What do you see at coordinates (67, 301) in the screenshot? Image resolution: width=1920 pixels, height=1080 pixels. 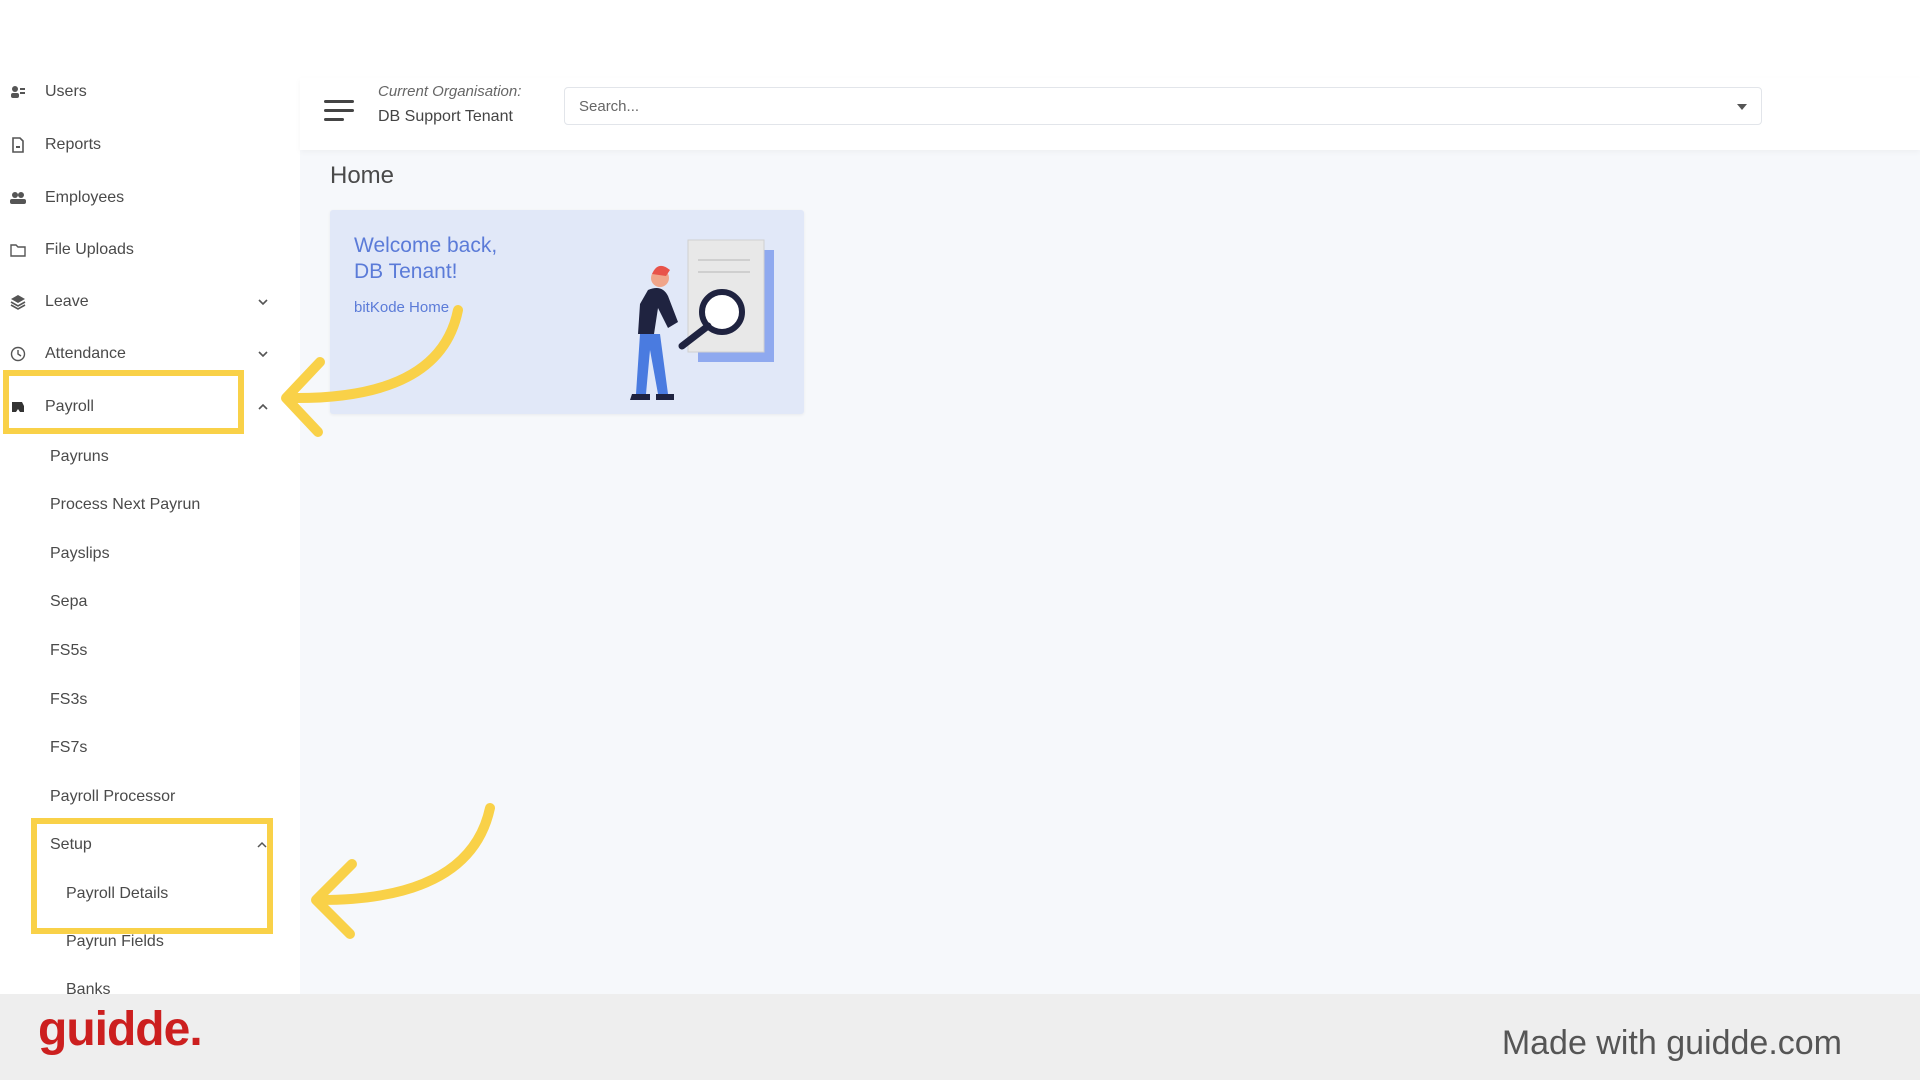 I see `sidebar-item-label: Leave` at bounding box center [67, 301].